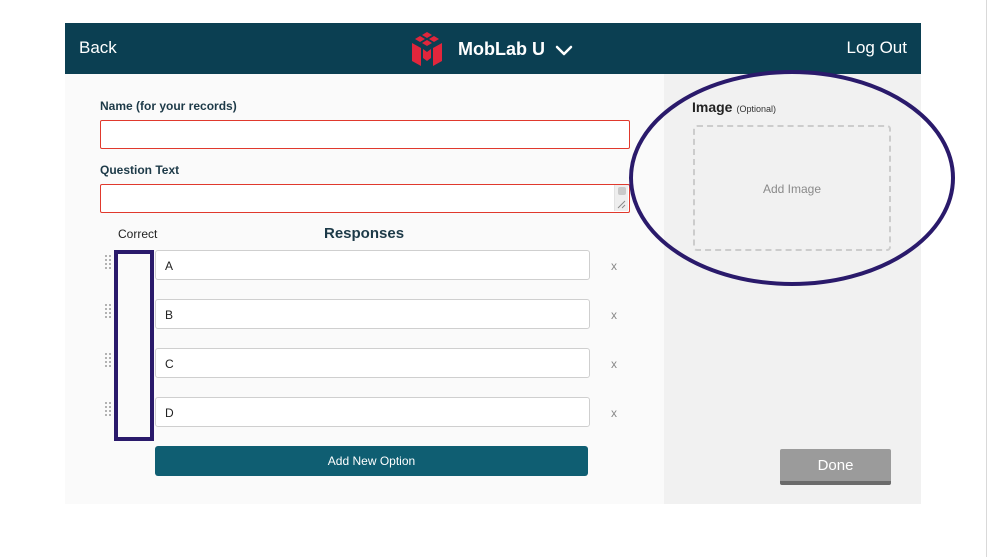 Image resolution: width=989 pixels, height=557 pixels. Describe the element at coordinates (365, 134) in the screenshot. I see `name-input` at that location.